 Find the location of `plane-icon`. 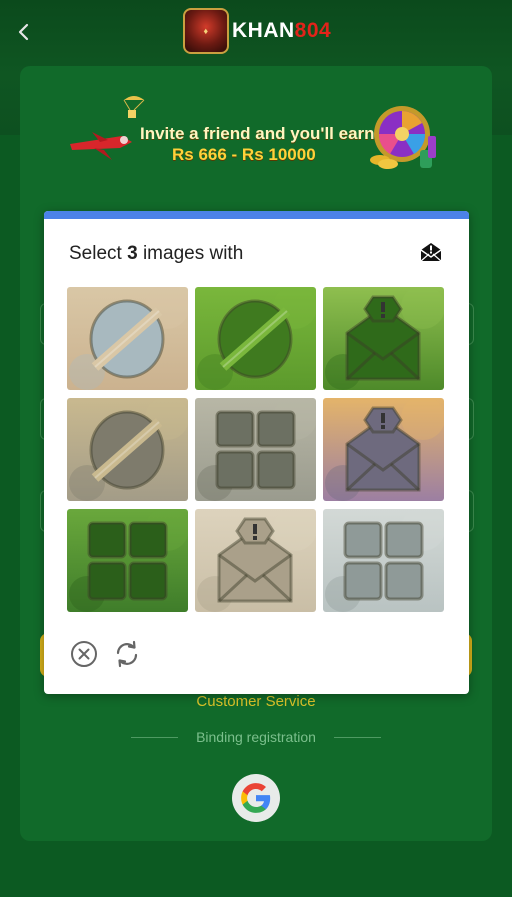

plane-icon is located at coordinates (101, 146).